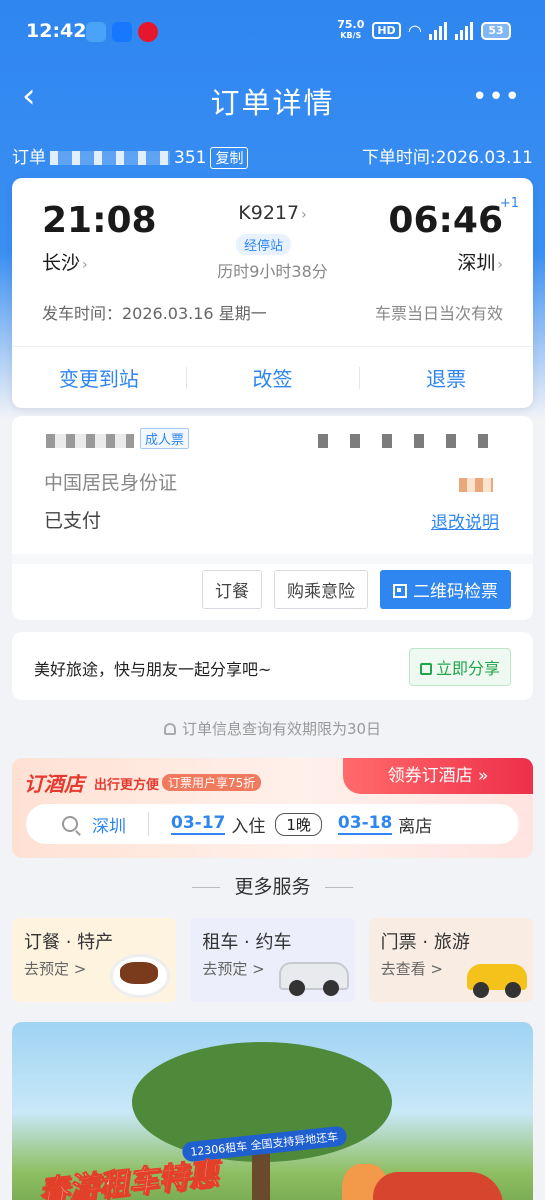 The height and width of the screenshot is (1200, 545). What do you see at coordinates (413, 441) in the screenshot?
I see `seat-info-masked` at bounding box center [413, 441].